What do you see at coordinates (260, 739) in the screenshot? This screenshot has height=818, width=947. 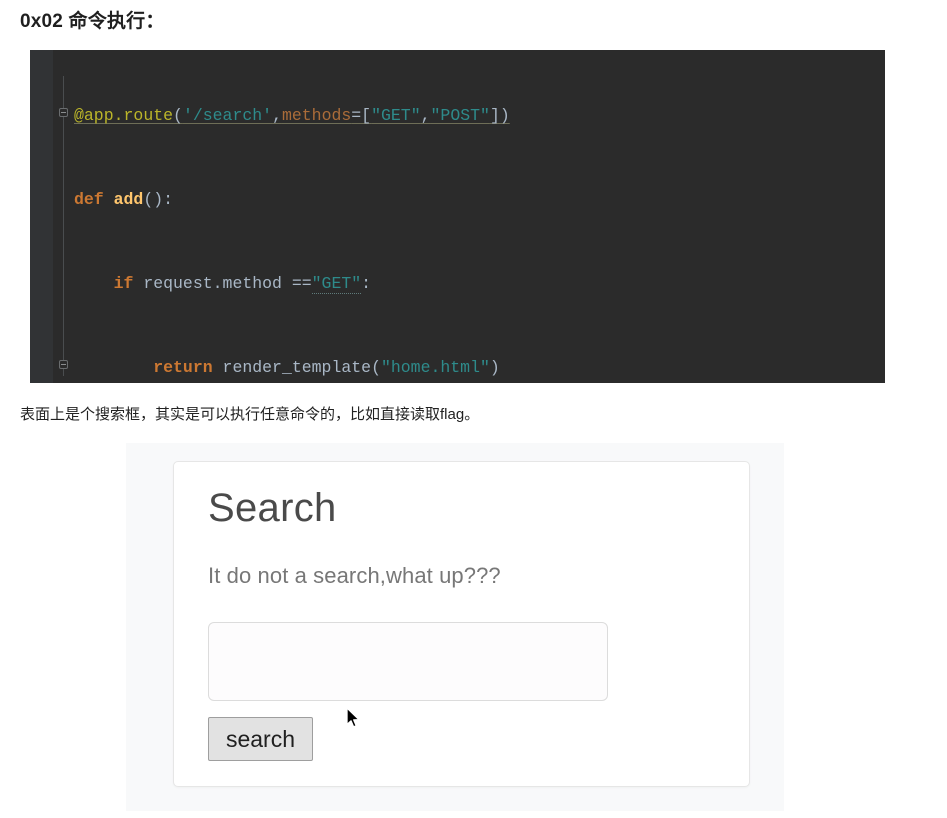 I see `search-button: search` at bounding box center [260, 739].